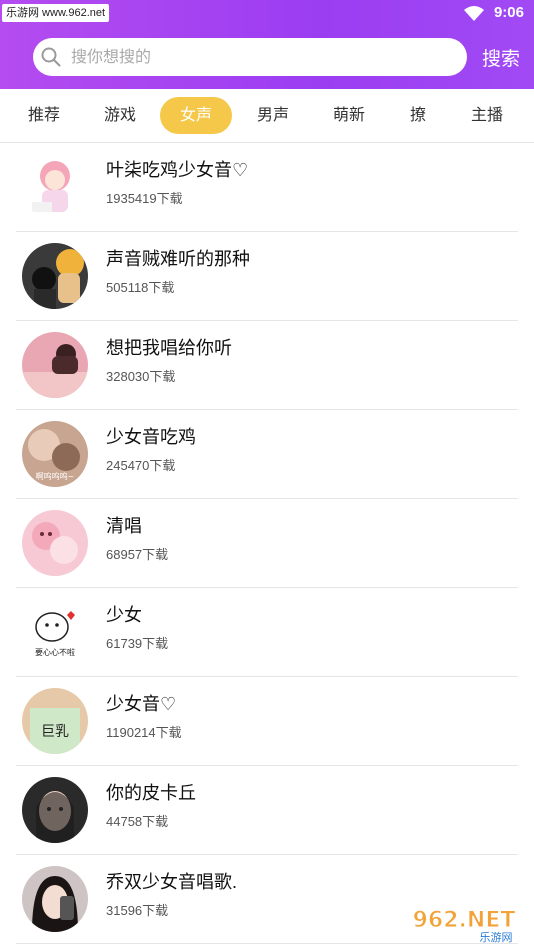 Image resolution: width=534 pixels, height=949 pixels. What do you see at coordinates (474, 13) in the screenshot?
I see `wifi-icon` at bounding box center [474, 13].